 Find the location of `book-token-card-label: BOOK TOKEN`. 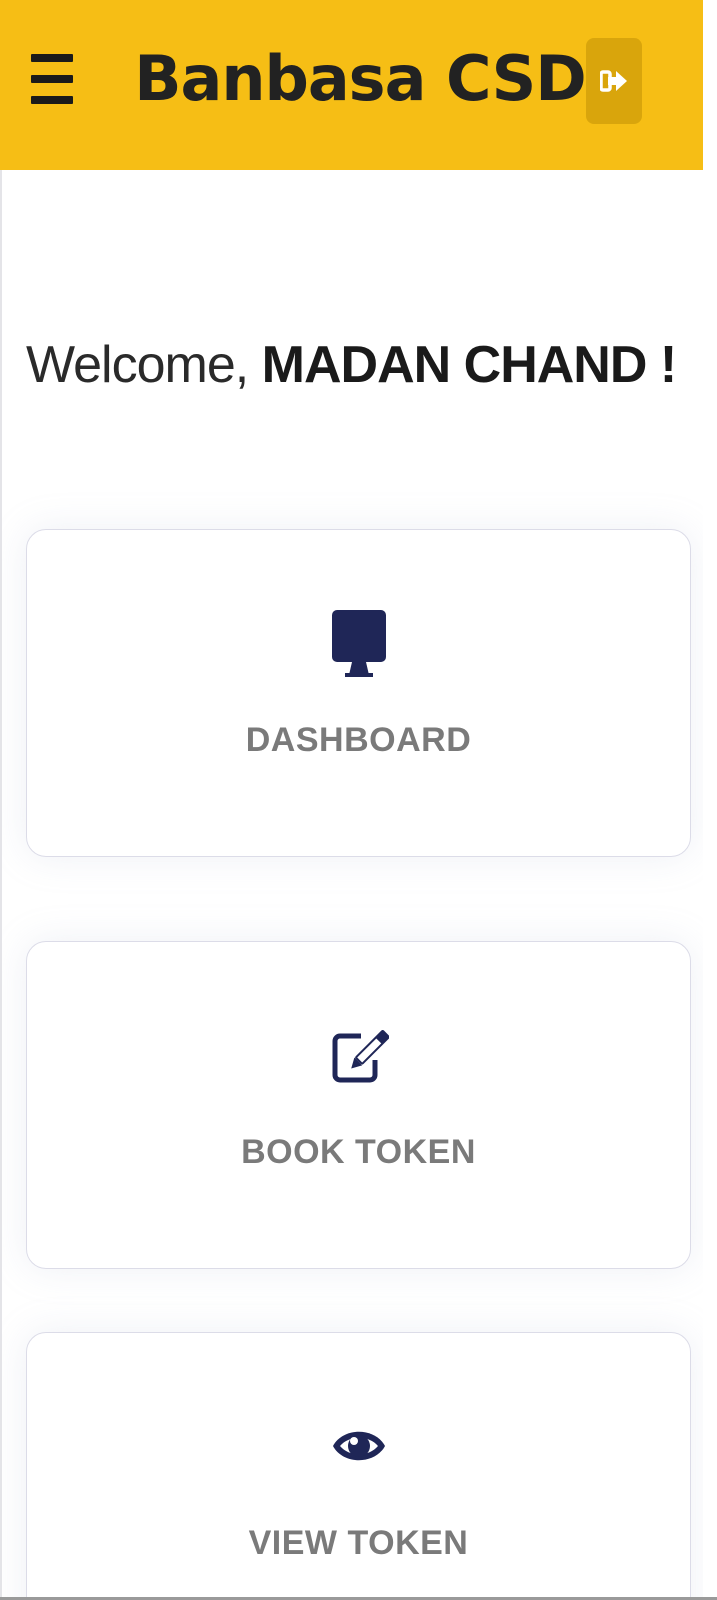

book-token-card-label: BOOK TOKEN is located at coordinates (358, 1152).